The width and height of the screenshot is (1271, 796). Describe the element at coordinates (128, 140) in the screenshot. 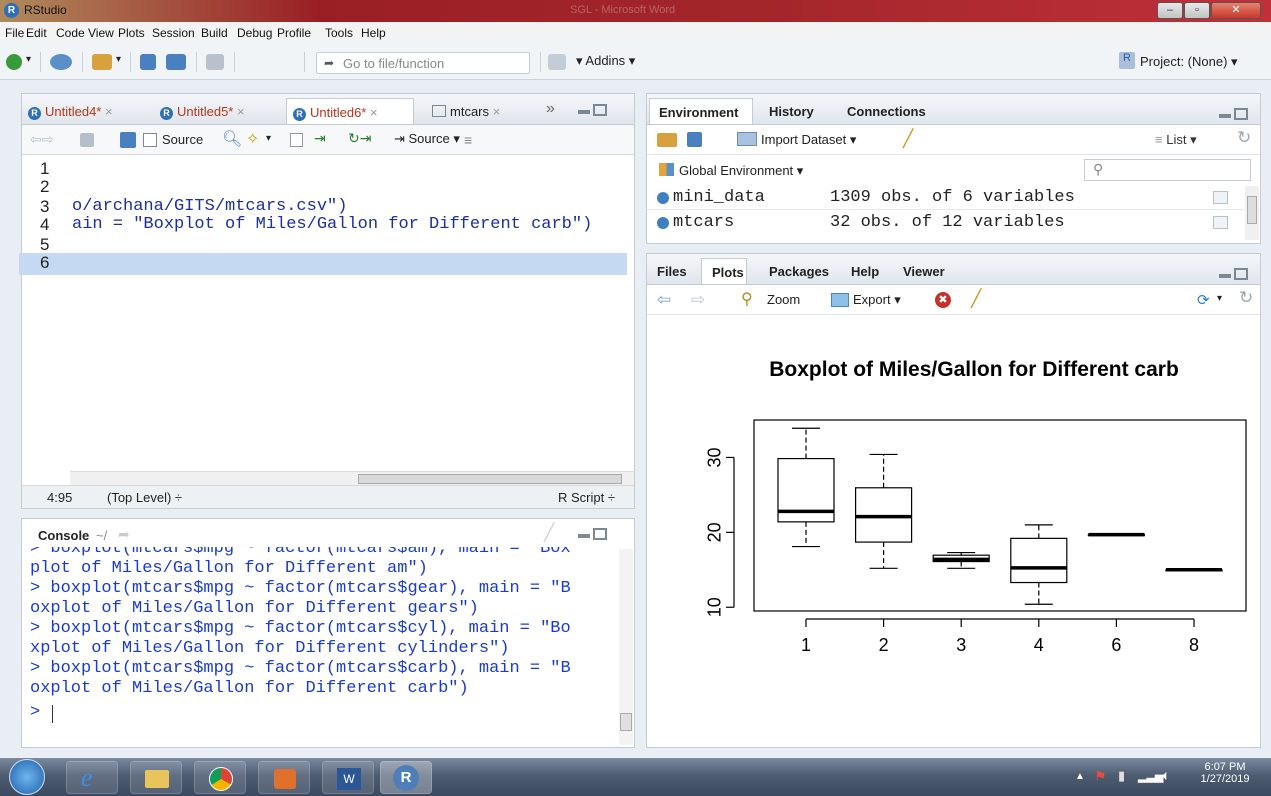

I see `save-icon` at that location.